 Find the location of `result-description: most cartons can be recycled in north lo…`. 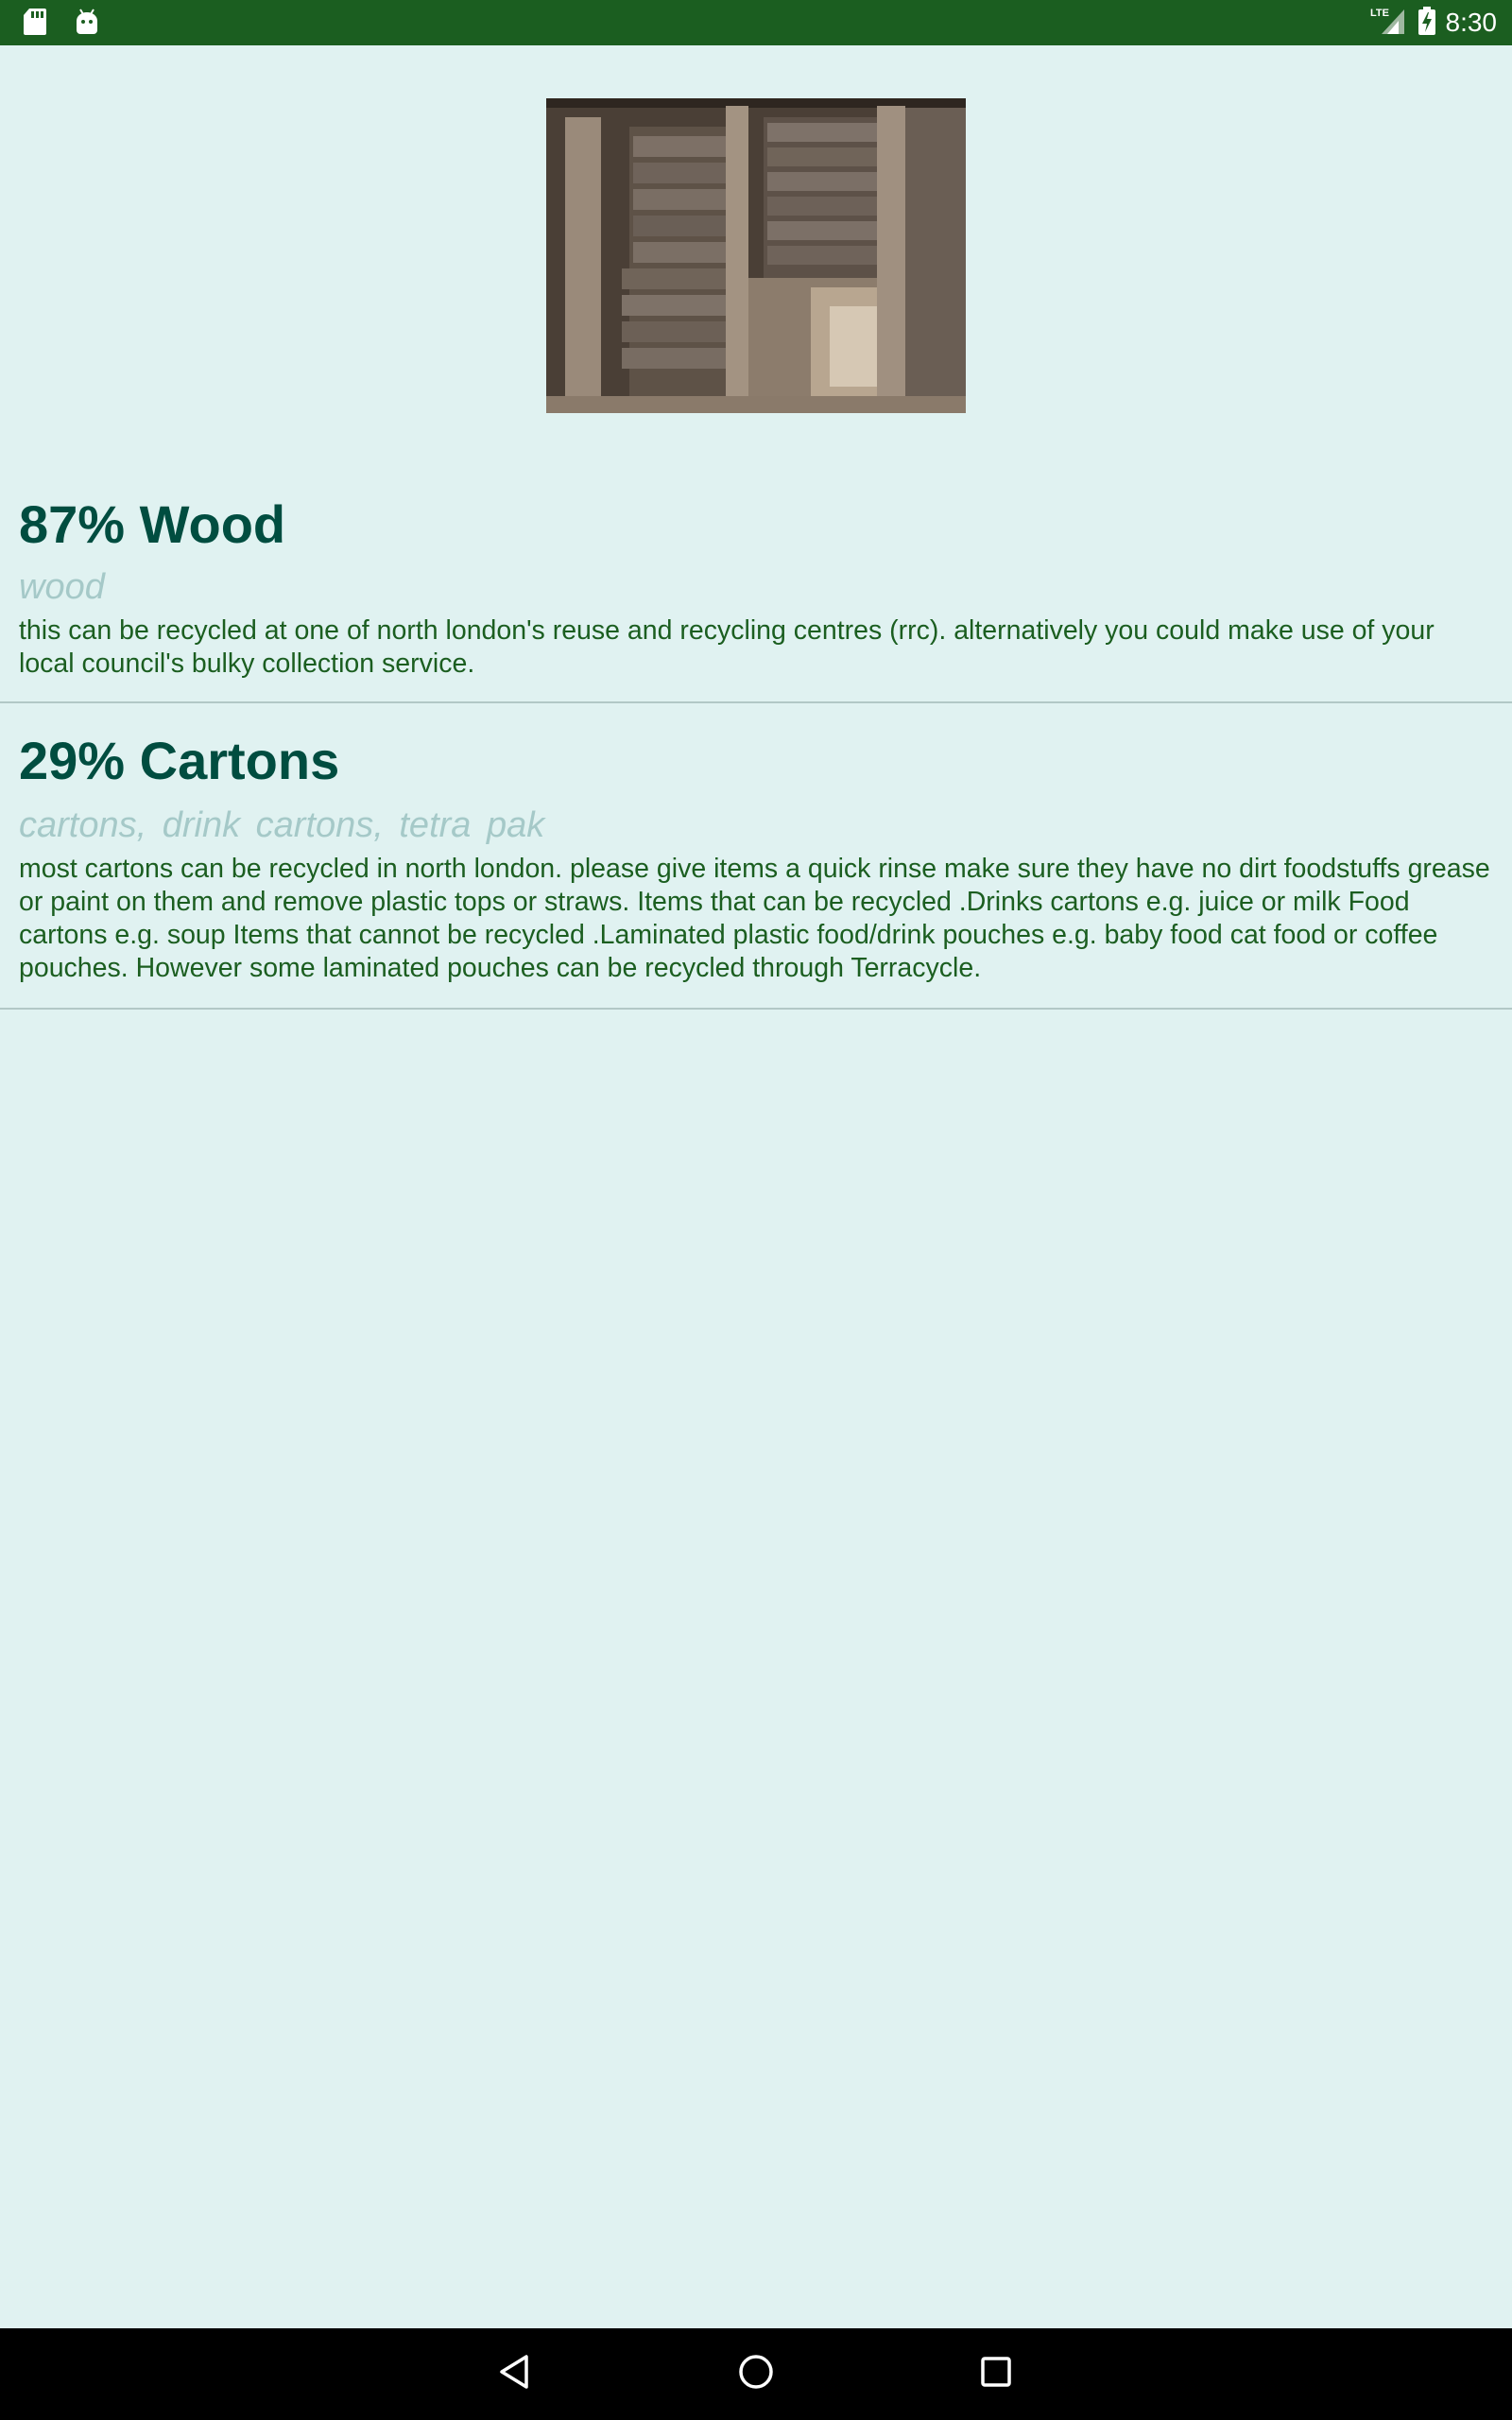

result-description: most cartons can be recycled in north lo… is located at coordinates (754, 918).